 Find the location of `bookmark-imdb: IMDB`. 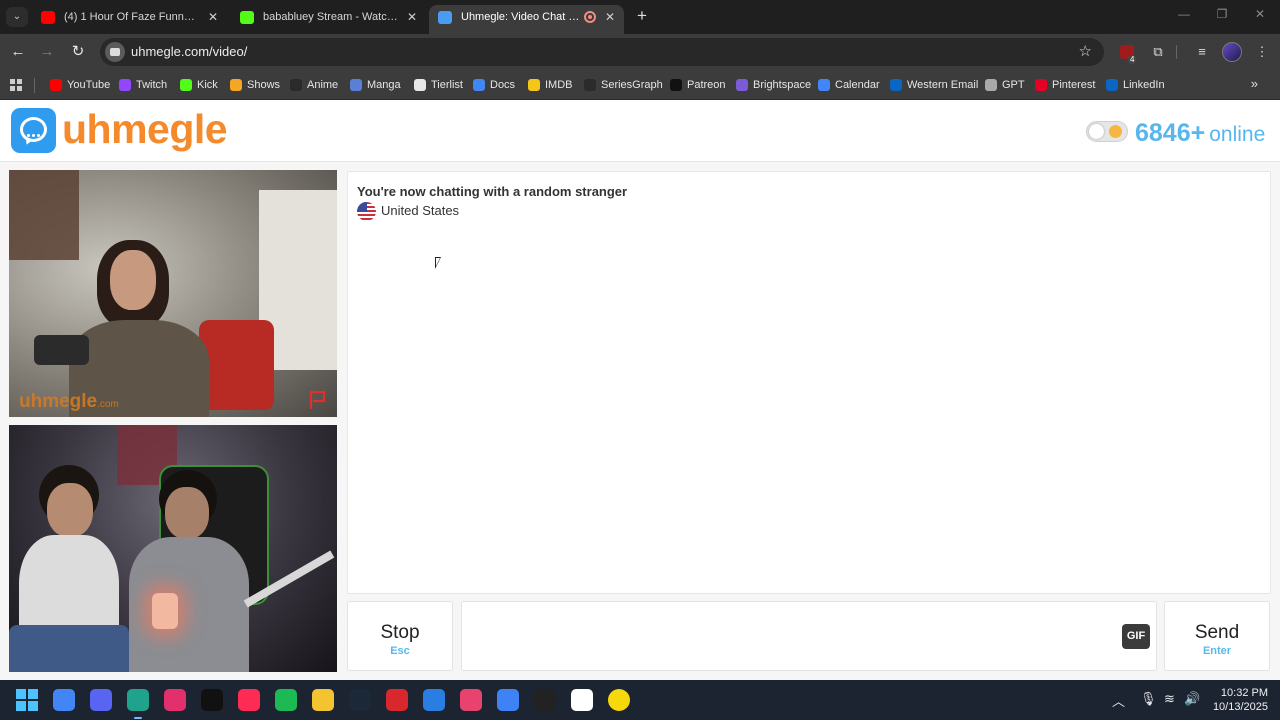

bookmark-imdb: IMDB is located at coordinates (550, 85).